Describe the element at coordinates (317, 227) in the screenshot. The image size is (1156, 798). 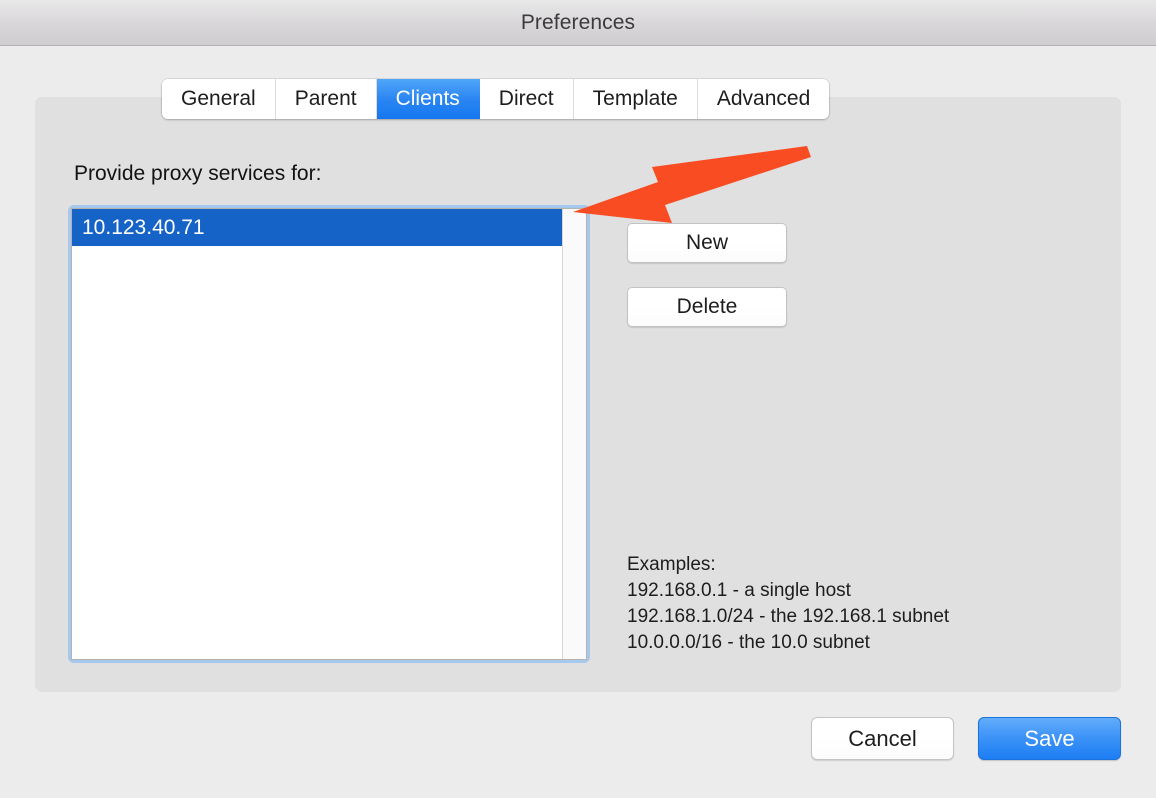
I see `list-item: 10.123.40.71` at that location.